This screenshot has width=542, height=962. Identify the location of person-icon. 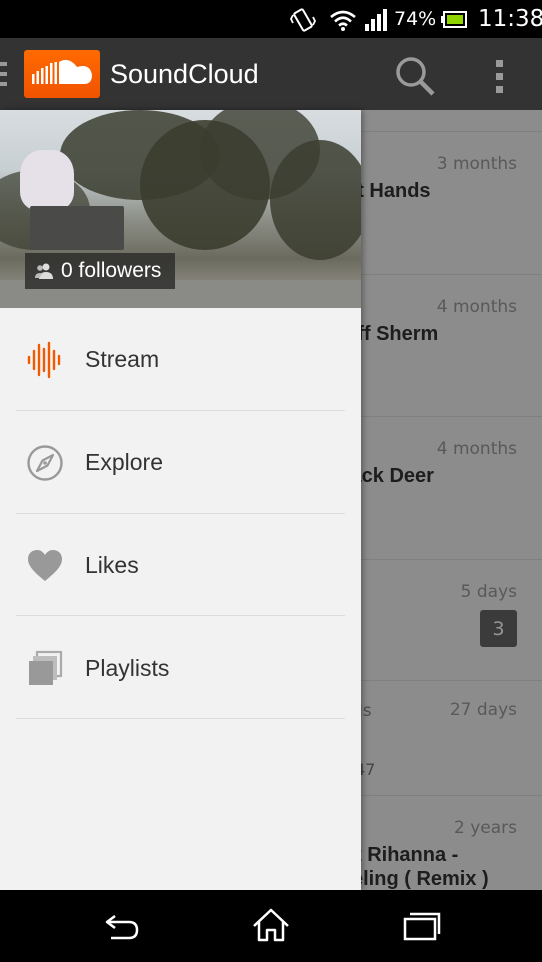
(44, 271).